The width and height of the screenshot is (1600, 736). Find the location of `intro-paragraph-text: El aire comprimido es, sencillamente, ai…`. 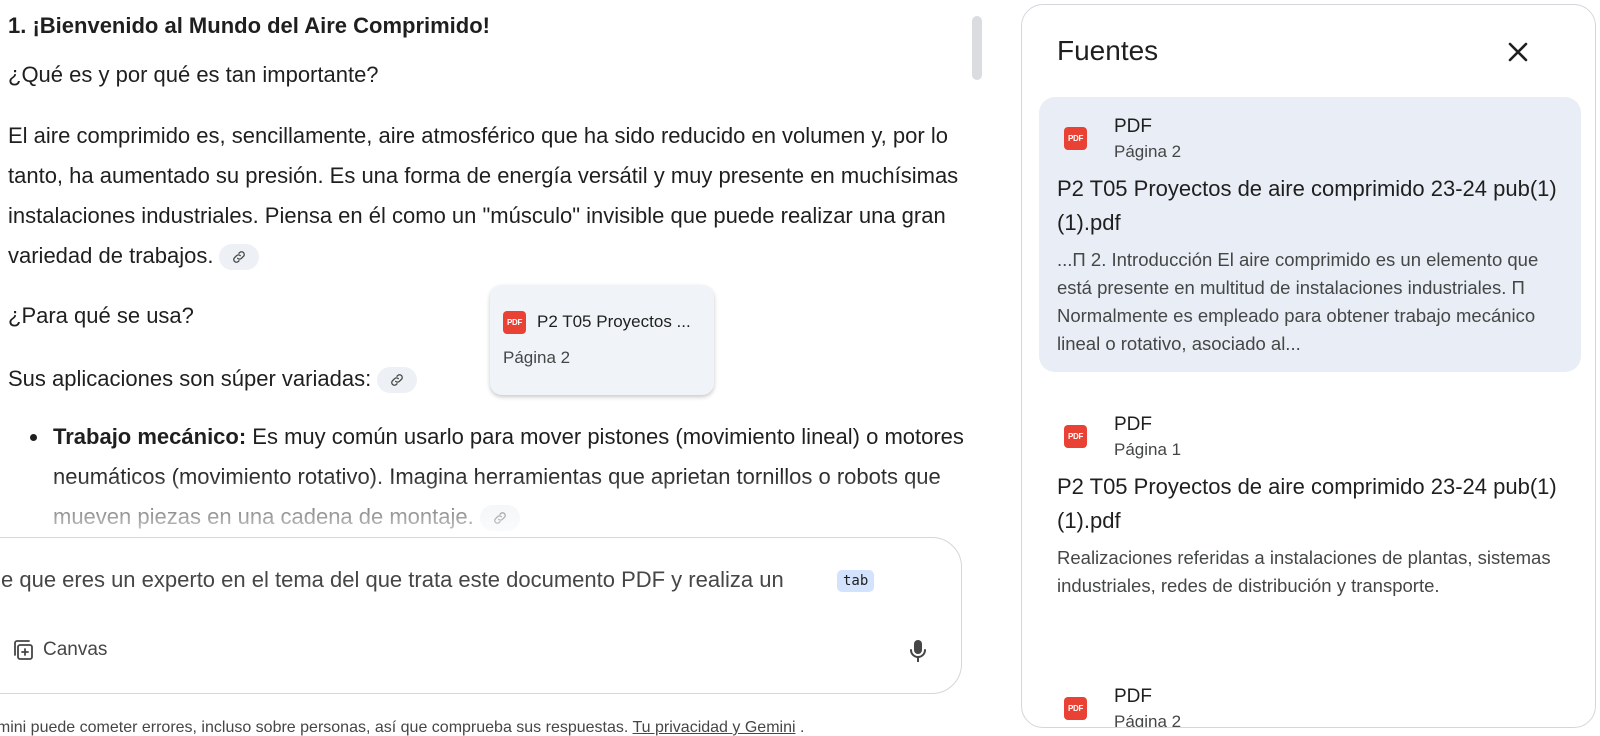

intro-paragraph-text: El aire comprimido es, sencillamente, ai… is located at coordinates (483, 195).